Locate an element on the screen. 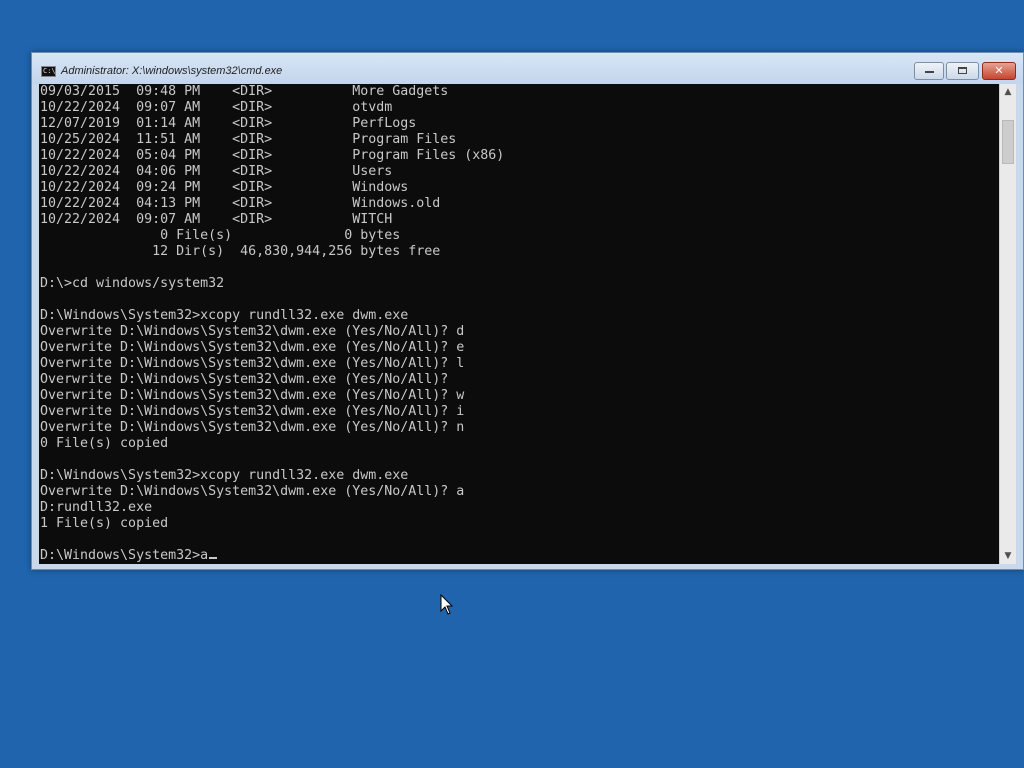 This screenshot has width=1024, height=768. cmd-icon-glyph: C:\ is located at coordinates (49, 71).